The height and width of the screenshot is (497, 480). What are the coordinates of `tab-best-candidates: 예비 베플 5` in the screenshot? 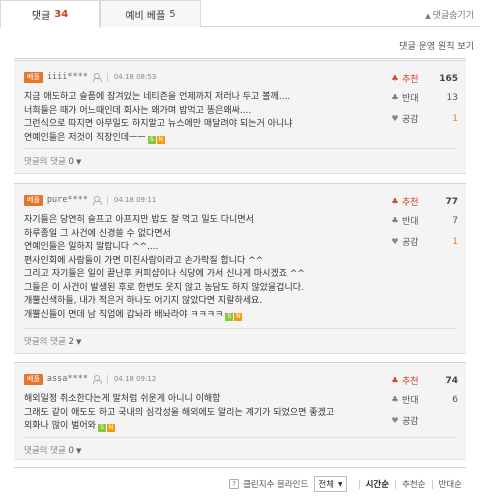 It's located at (150, 13).